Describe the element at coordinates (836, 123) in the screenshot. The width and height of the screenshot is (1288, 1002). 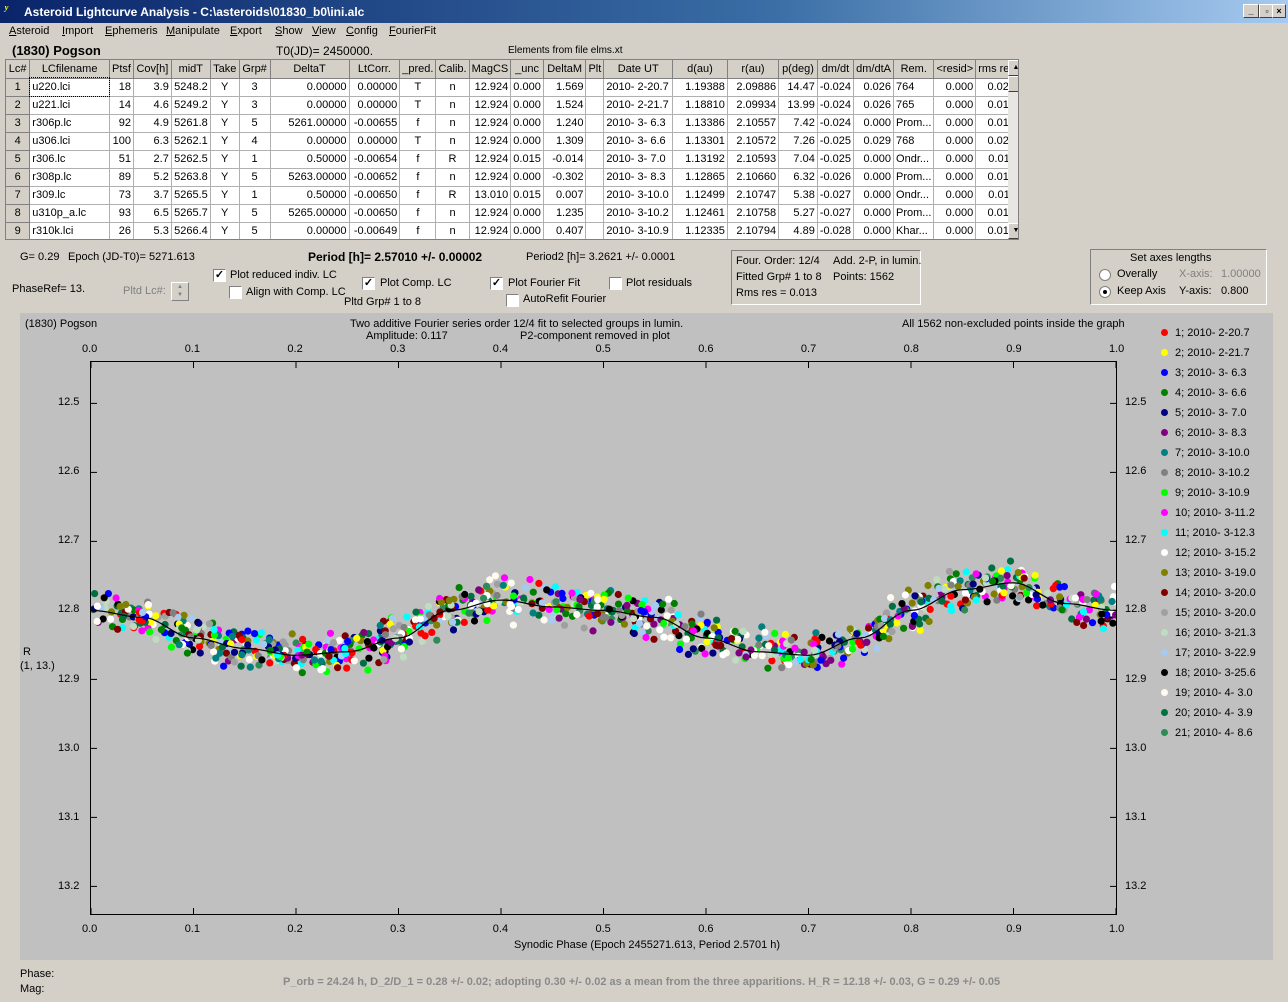
I see `table-cell: -0.024` at that location.